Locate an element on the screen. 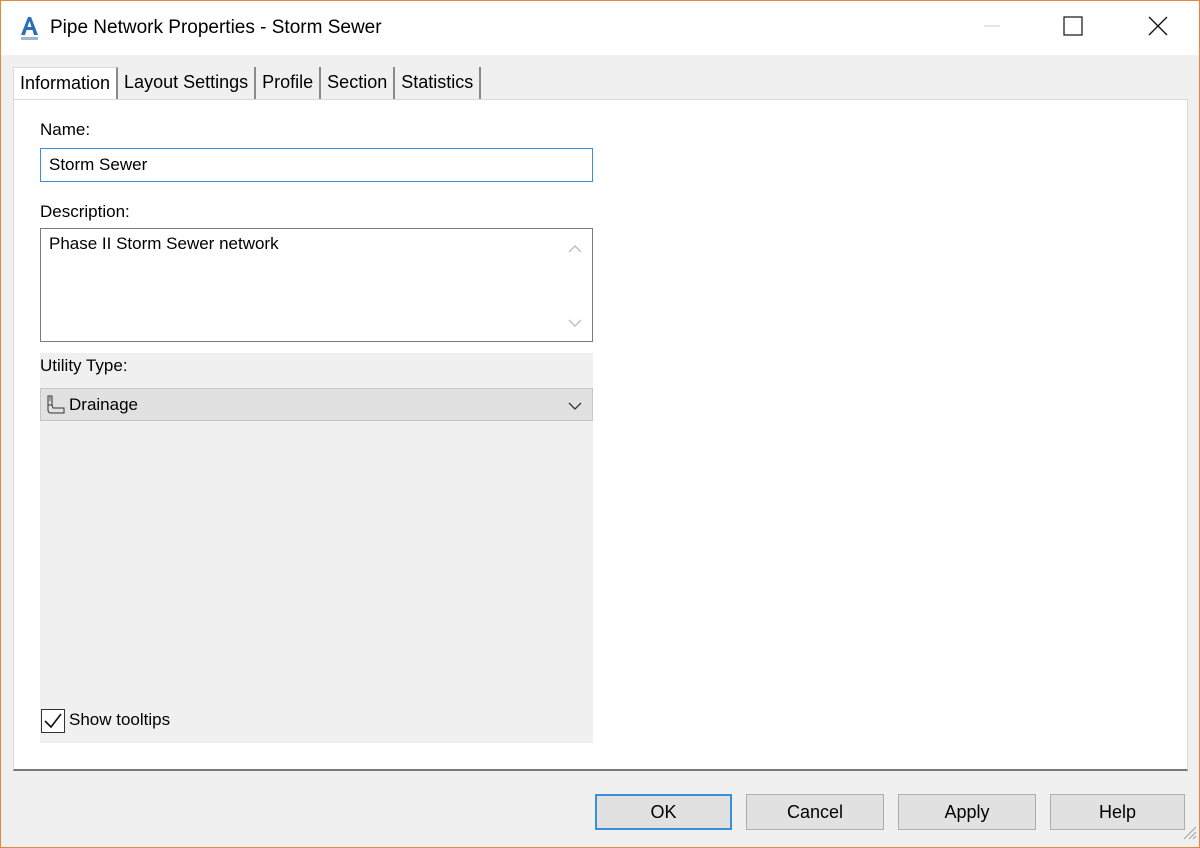 This screenshot has height=848, width=1200. description-field: Phase II Storm Sewer network is located at coordinates (316, 285).